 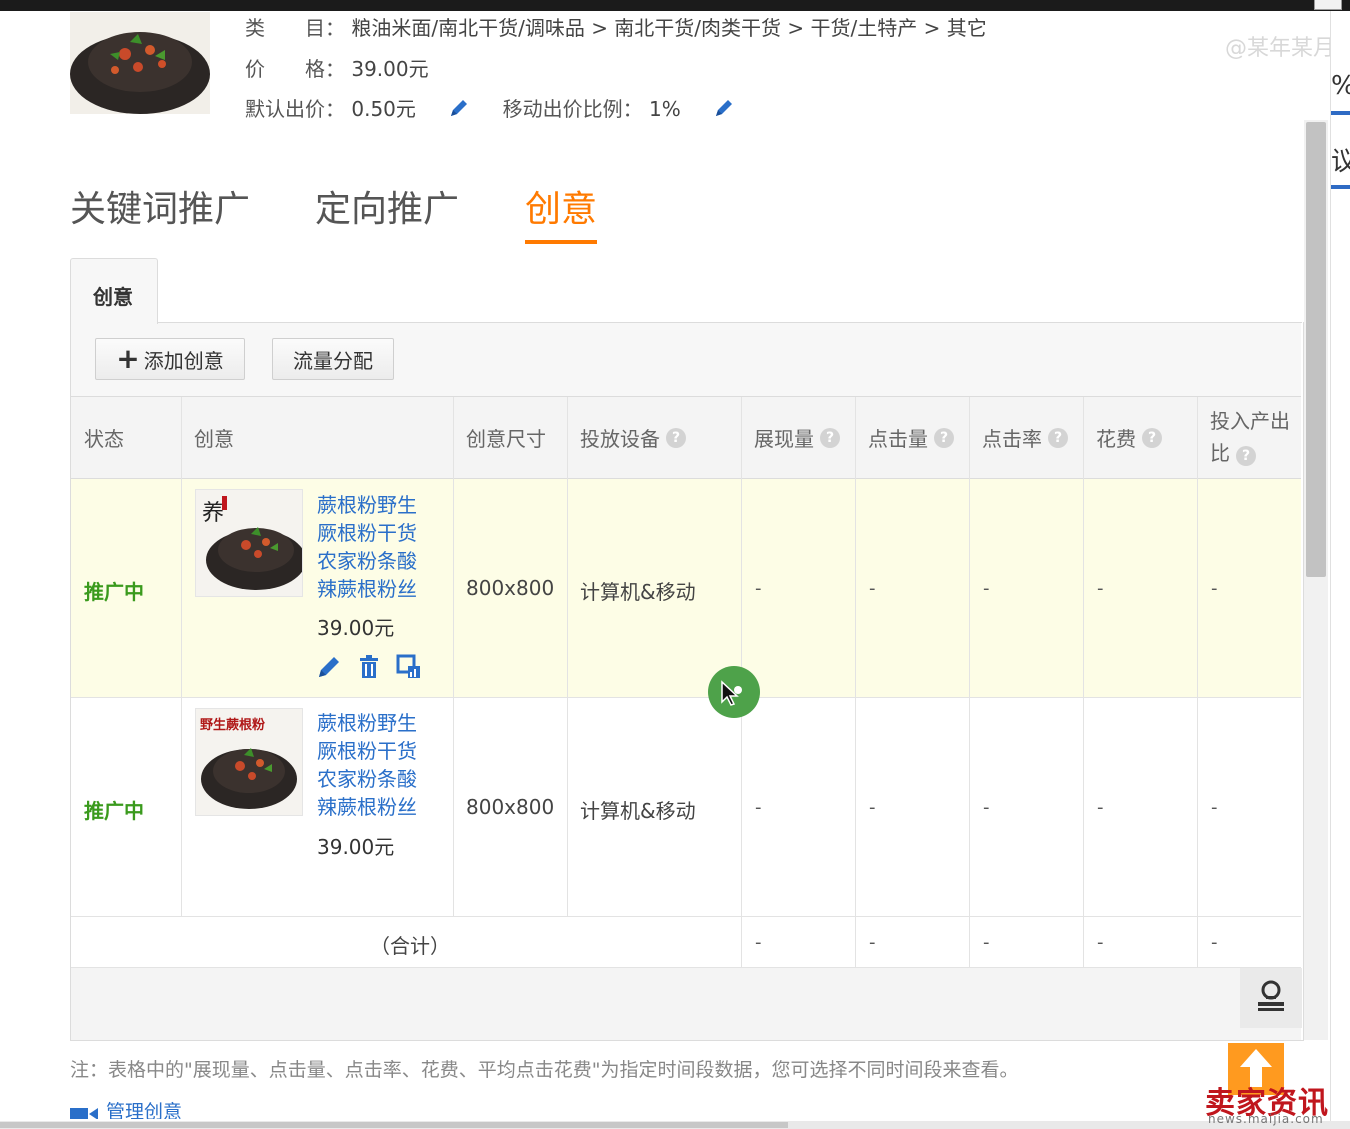 I want to click on price-line: 价 格： 39.00元, so click(x=337, y=67).